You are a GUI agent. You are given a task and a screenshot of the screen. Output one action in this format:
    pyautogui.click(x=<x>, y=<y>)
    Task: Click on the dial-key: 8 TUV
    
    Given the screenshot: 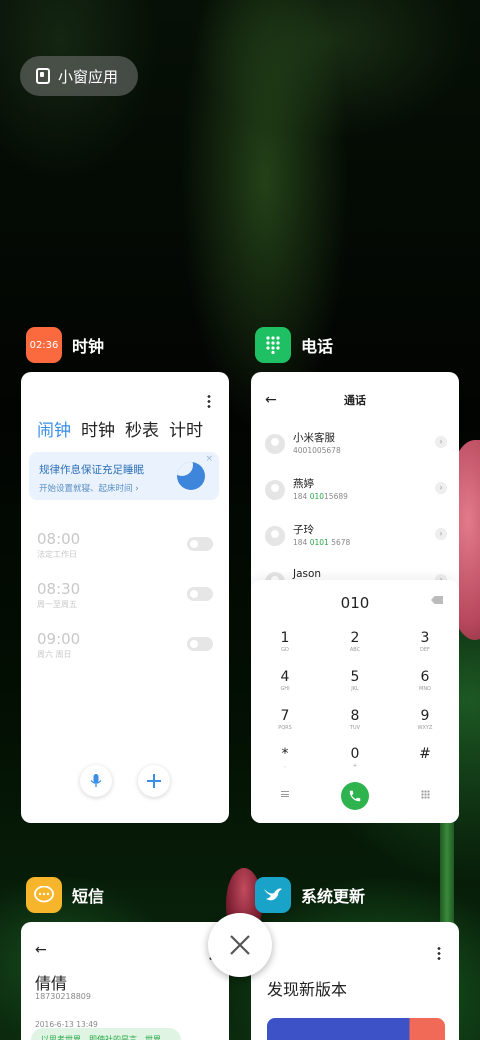 What is the action you would take?
    pyautogui.click(x=355, y=719)
    